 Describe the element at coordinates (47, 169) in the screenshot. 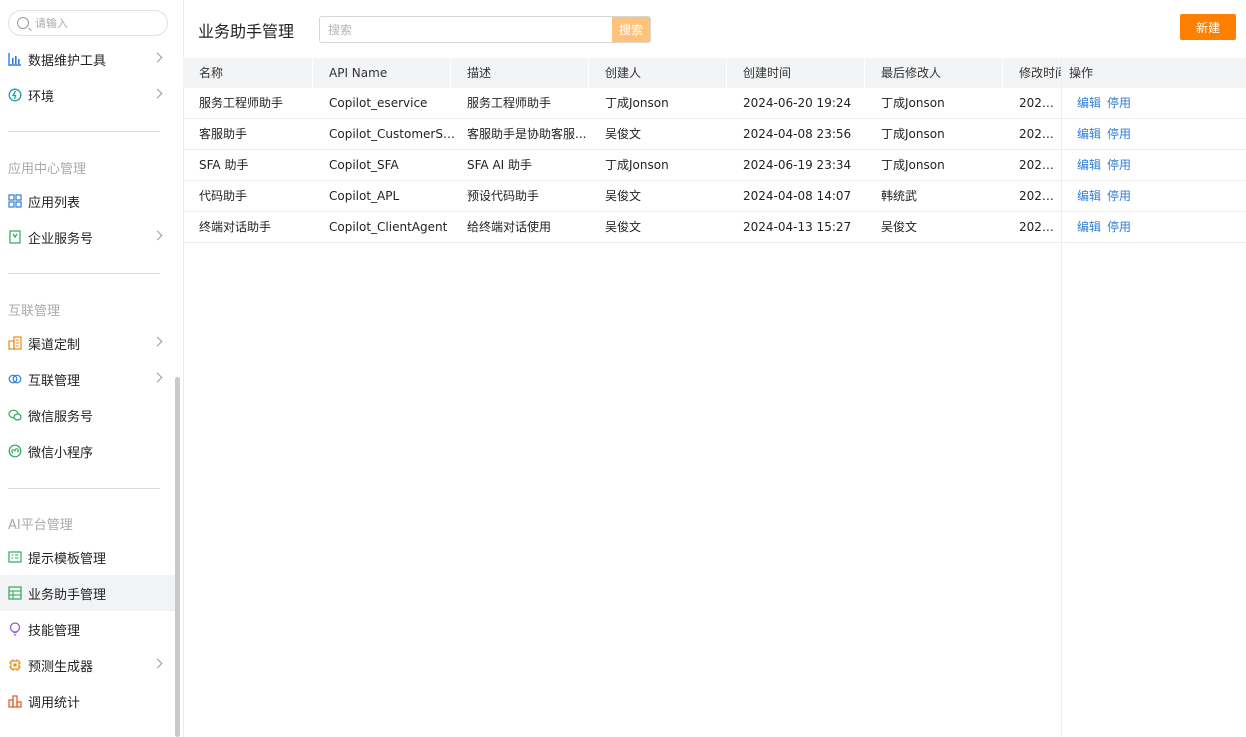

I see `section-title-app-center: 应用中心管理` at that location.